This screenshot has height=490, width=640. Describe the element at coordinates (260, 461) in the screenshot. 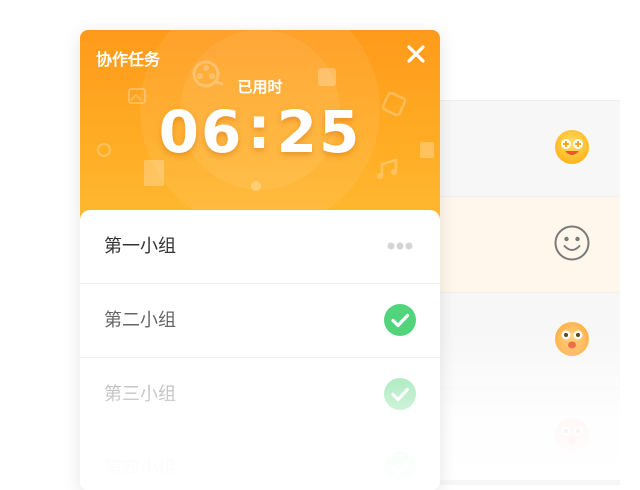

I see `group-row: 第四小组` at that location.